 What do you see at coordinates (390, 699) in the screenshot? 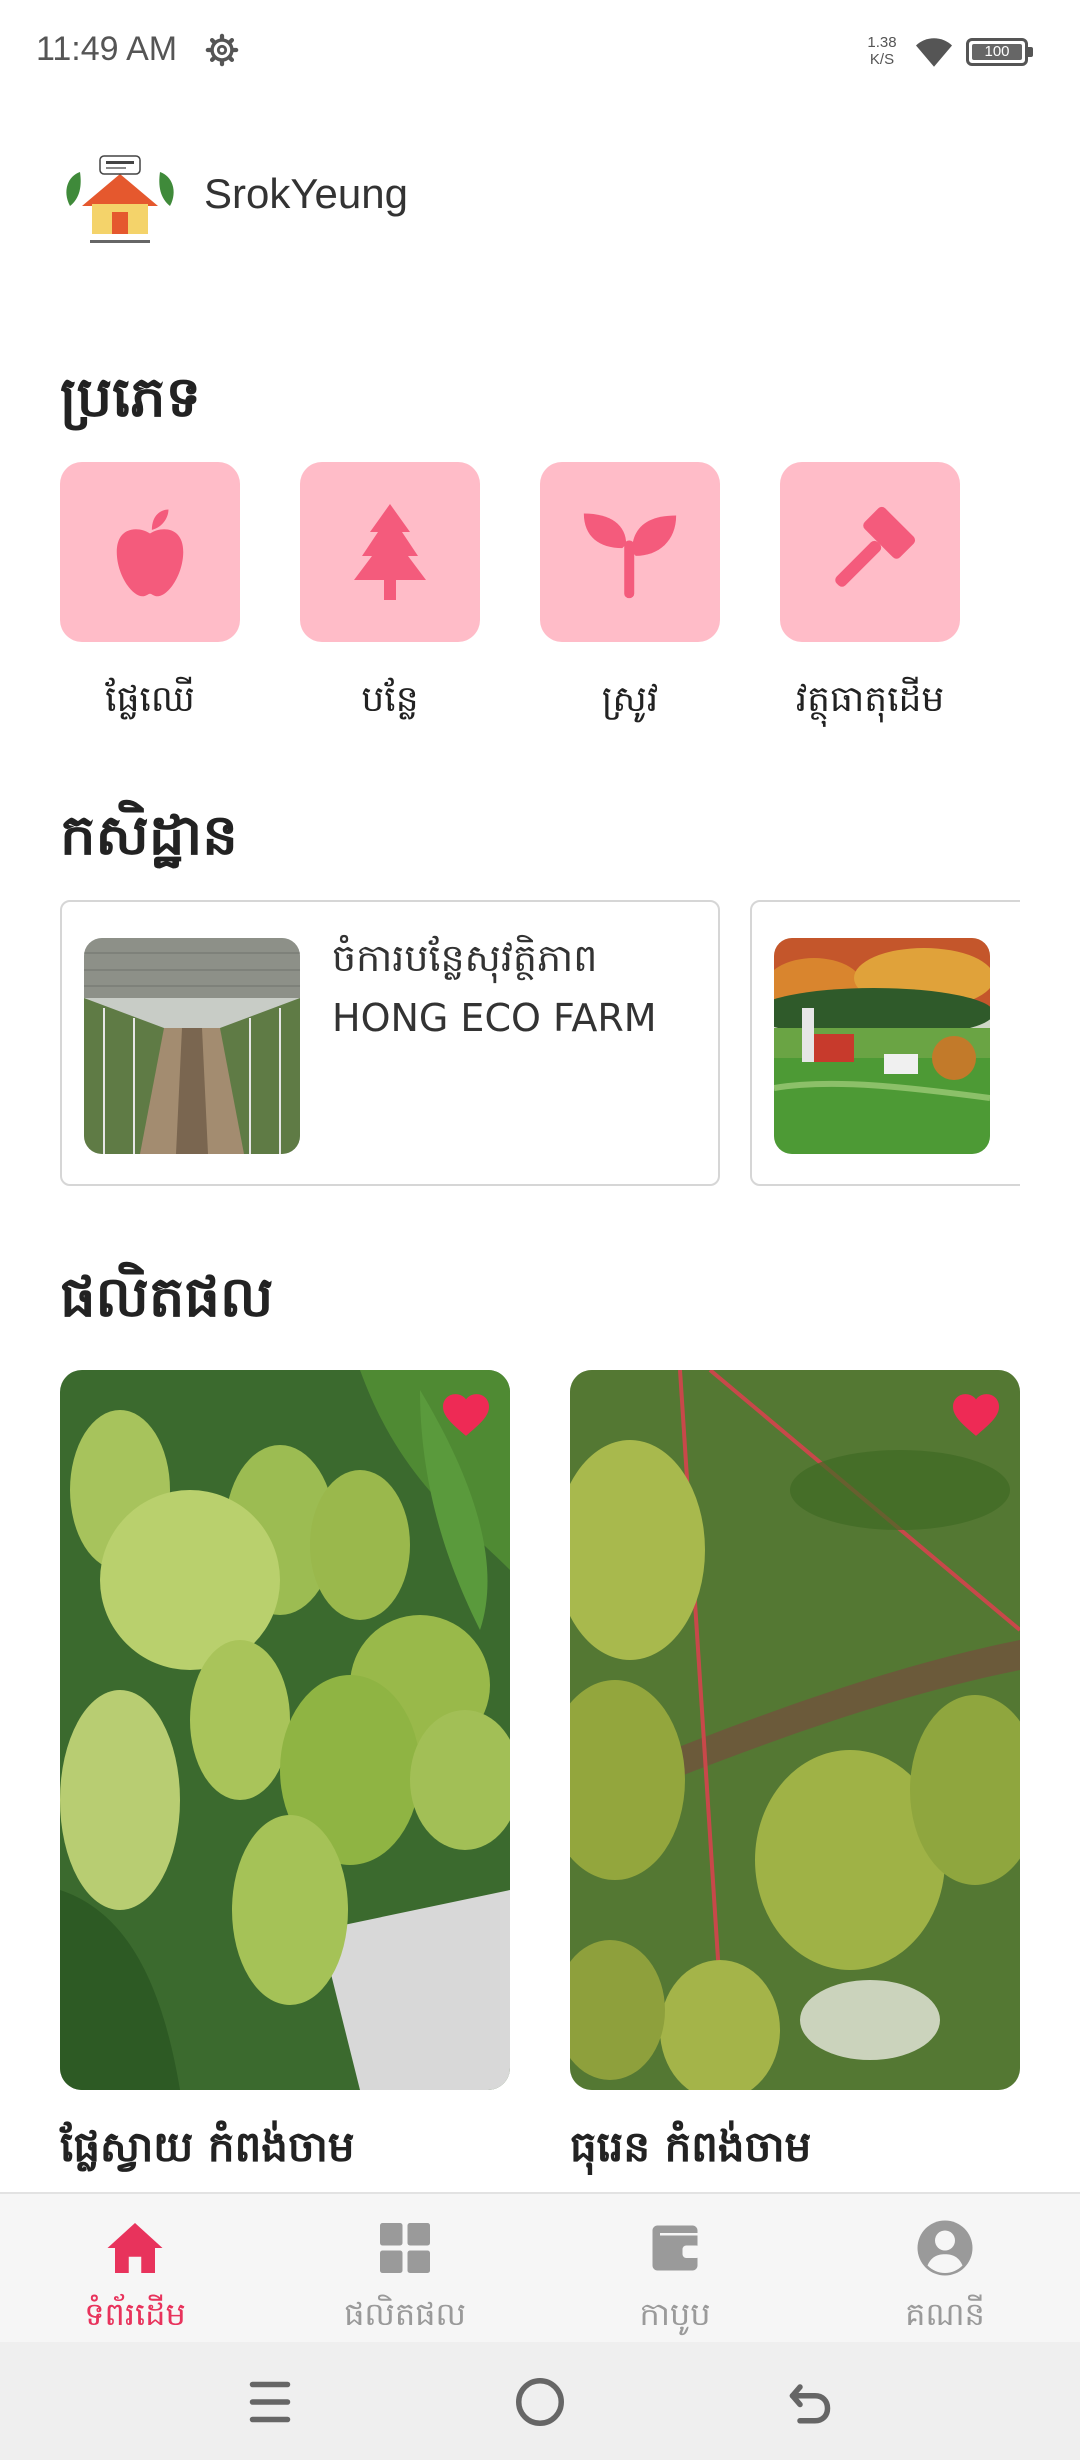
I see `category-label: បន្លែ` at bounding box center [390, 699].